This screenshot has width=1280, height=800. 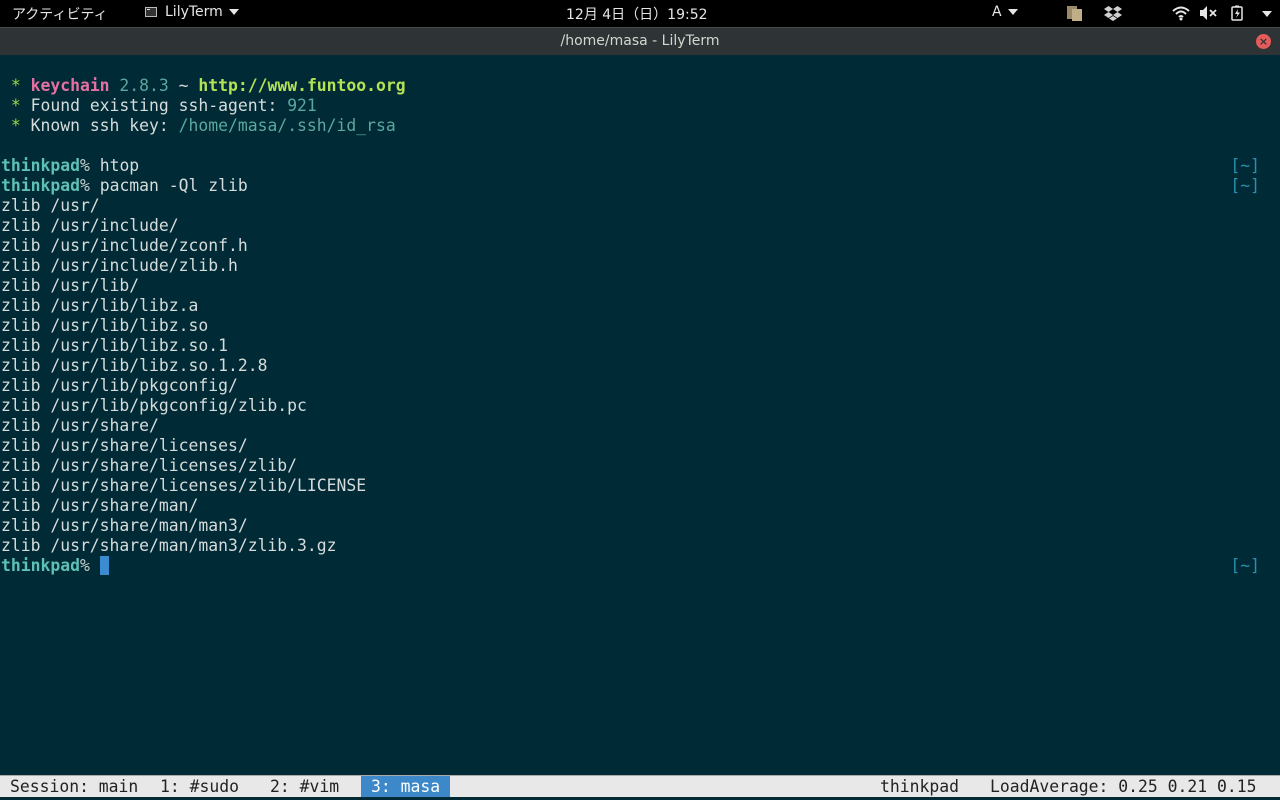 What do you see at coordinates (104, 565) in the screenshot?
I see `text-cursor` at bounding box center [104, 565].